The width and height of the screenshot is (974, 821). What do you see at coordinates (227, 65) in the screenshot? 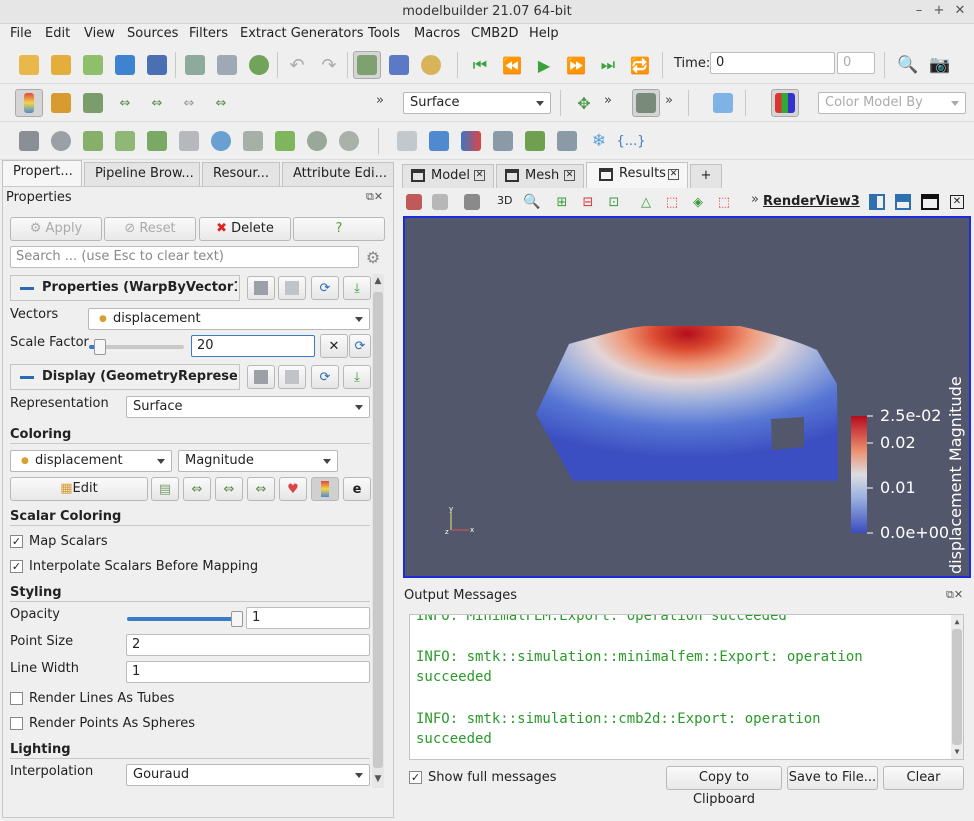
I see `load-state-icon` at bounding box center [227, 65].